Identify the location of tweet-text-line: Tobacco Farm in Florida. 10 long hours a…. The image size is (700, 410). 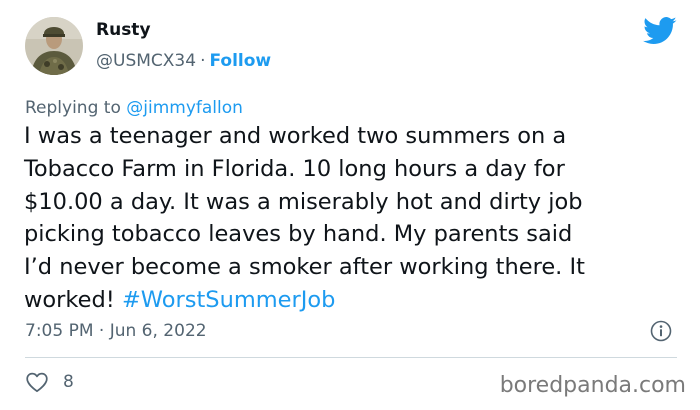
(294, 168).